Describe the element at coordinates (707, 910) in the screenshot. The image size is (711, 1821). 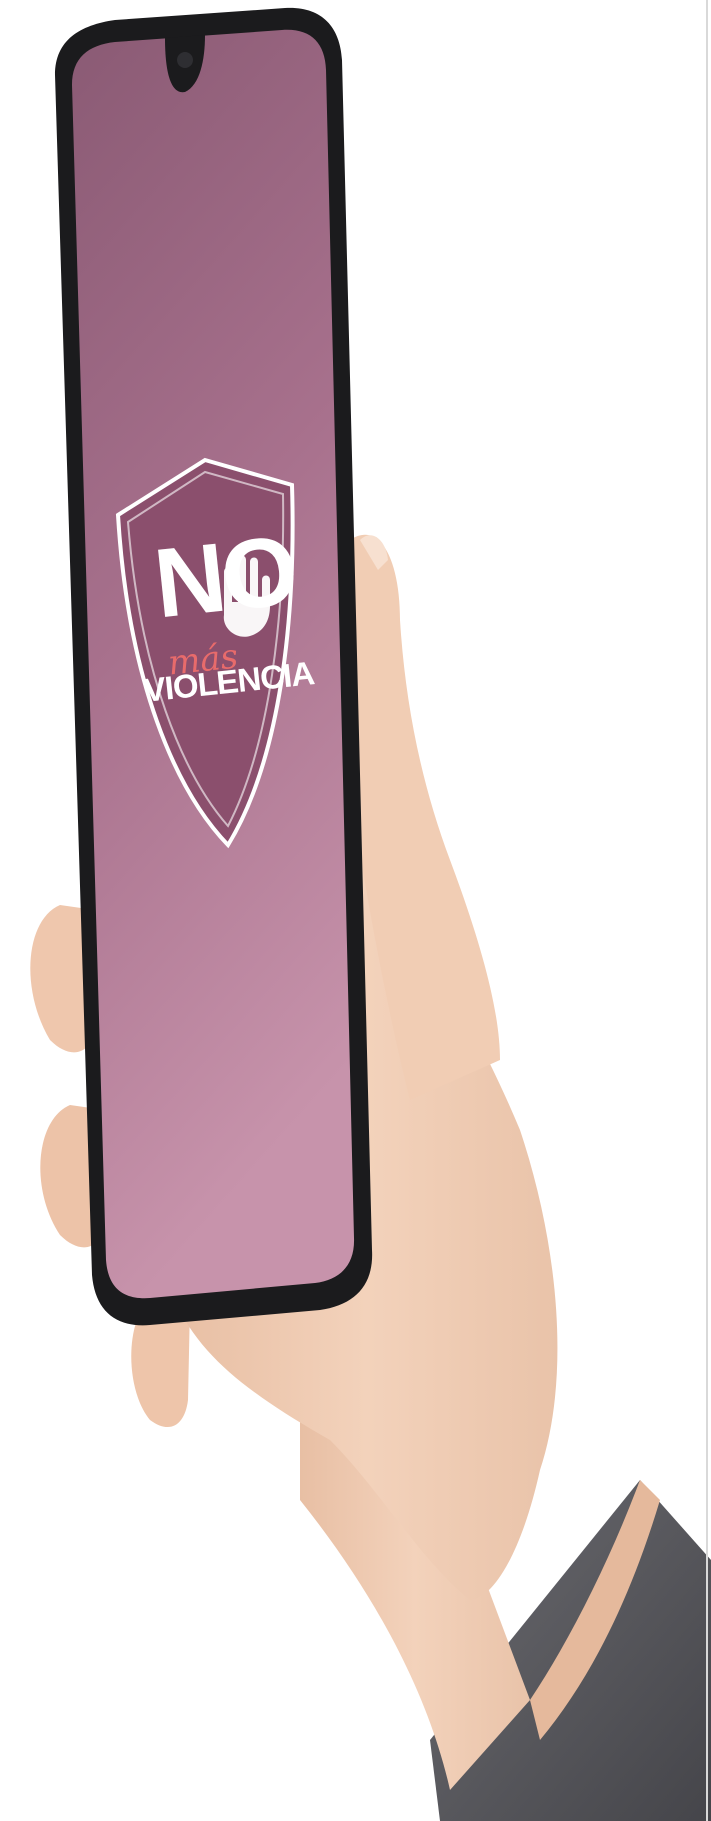
I see `image-edge-line` at that location.